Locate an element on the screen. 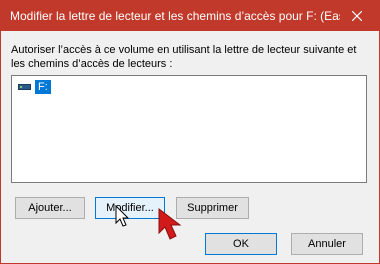  close-button is located at coordinates (357, 16).